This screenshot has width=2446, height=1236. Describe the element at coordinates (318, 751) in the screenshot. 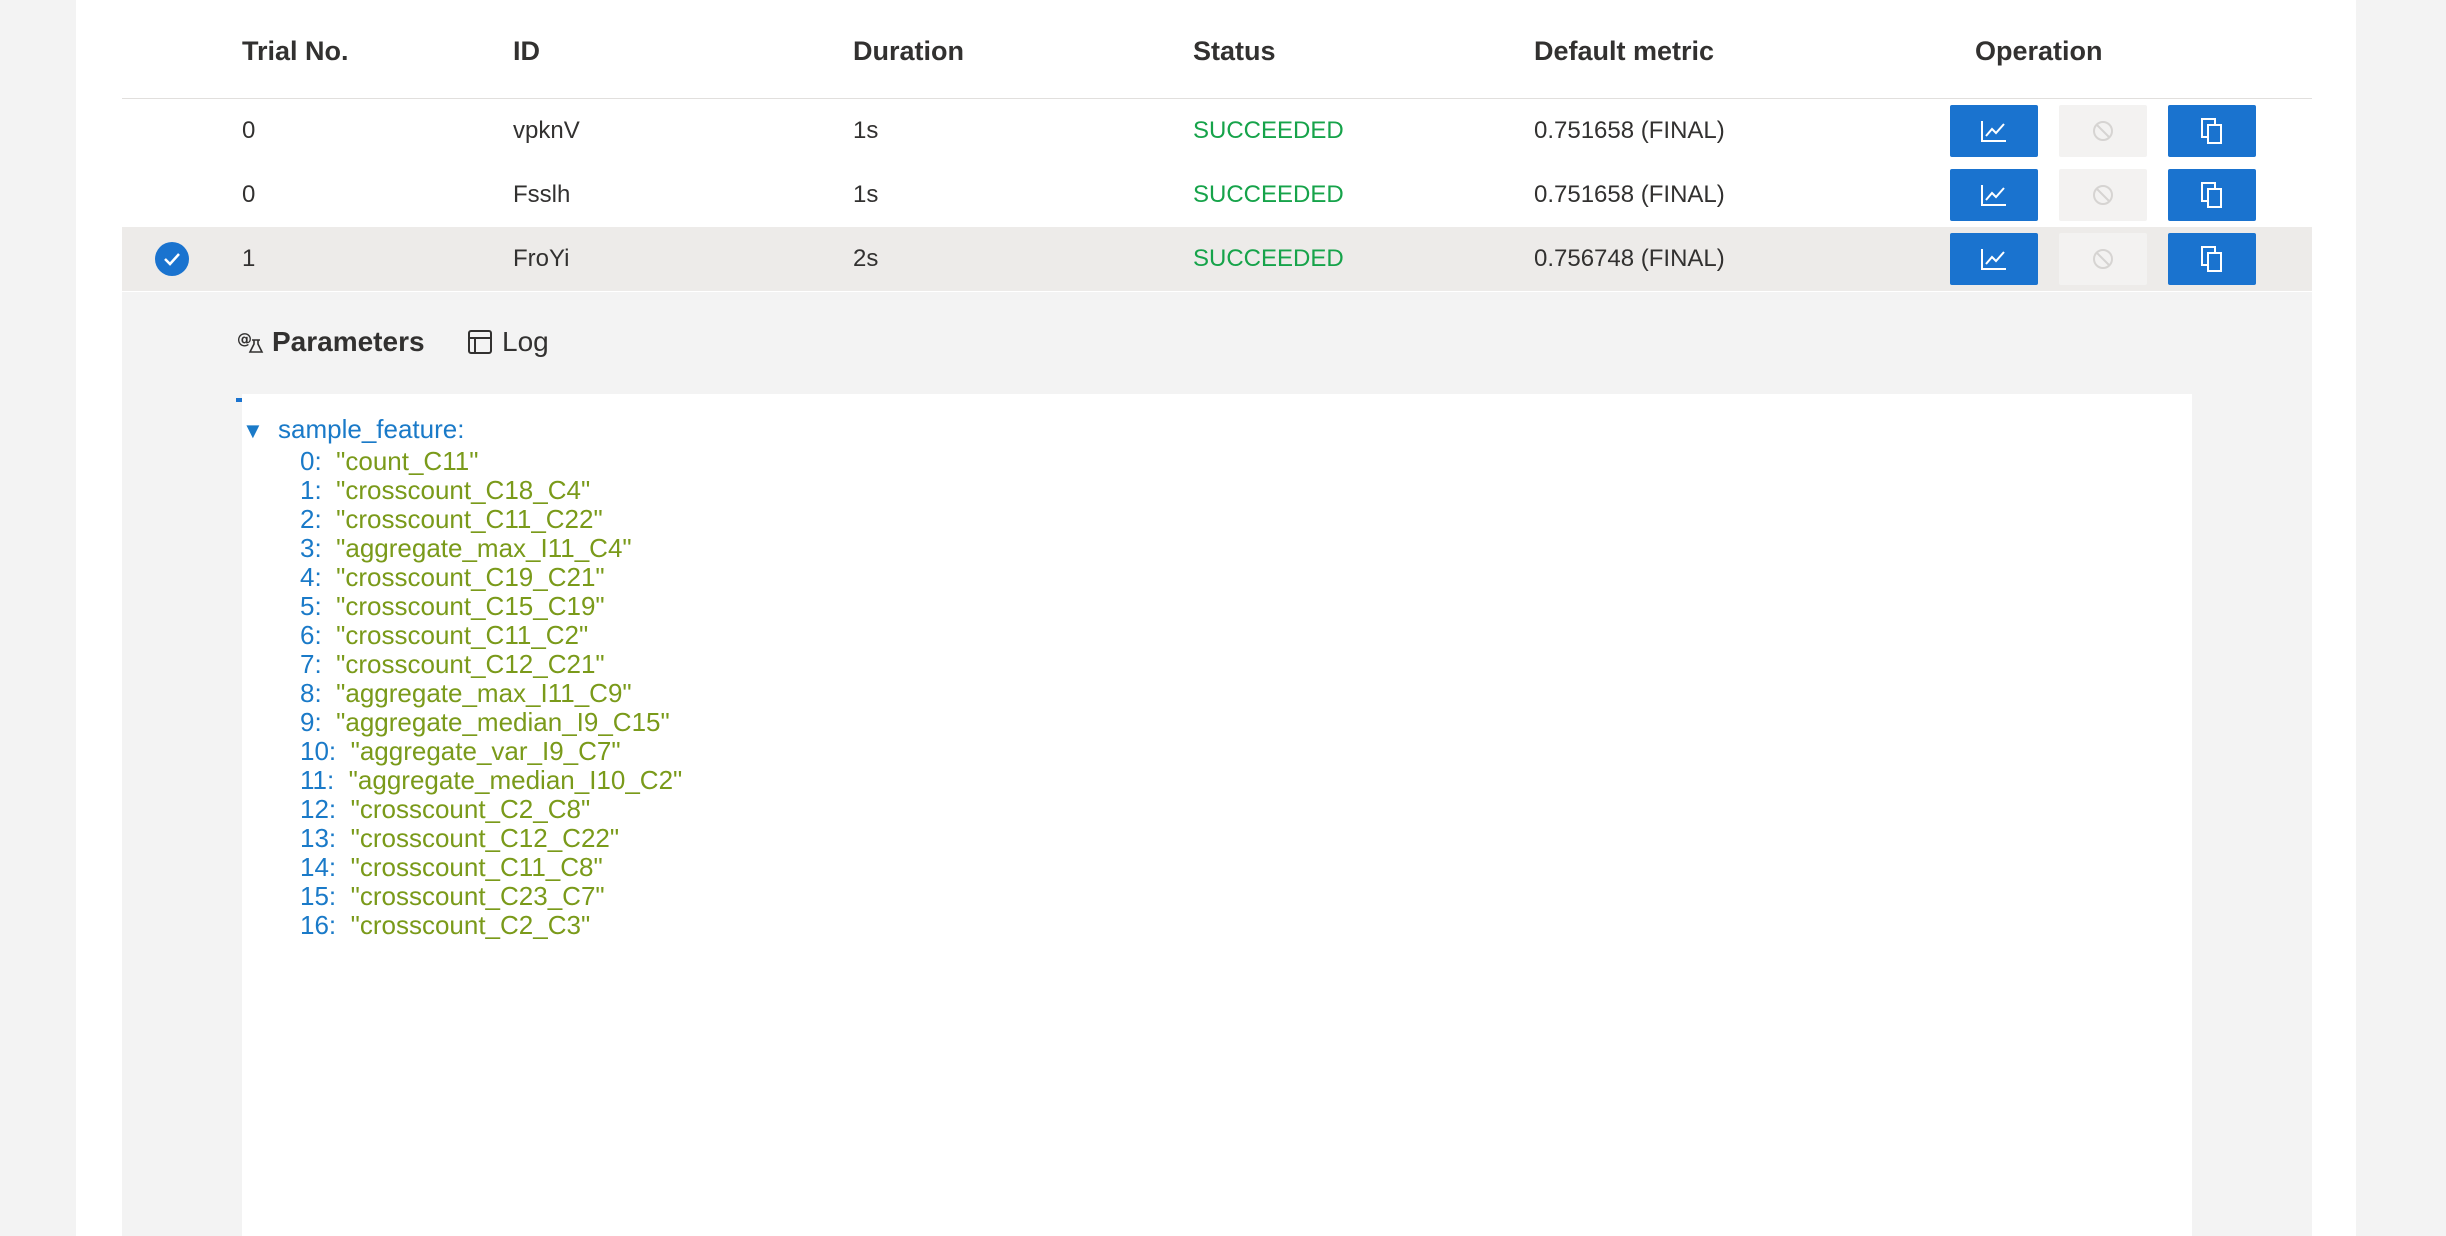

I see `tree-item-key: 10:` at that location.